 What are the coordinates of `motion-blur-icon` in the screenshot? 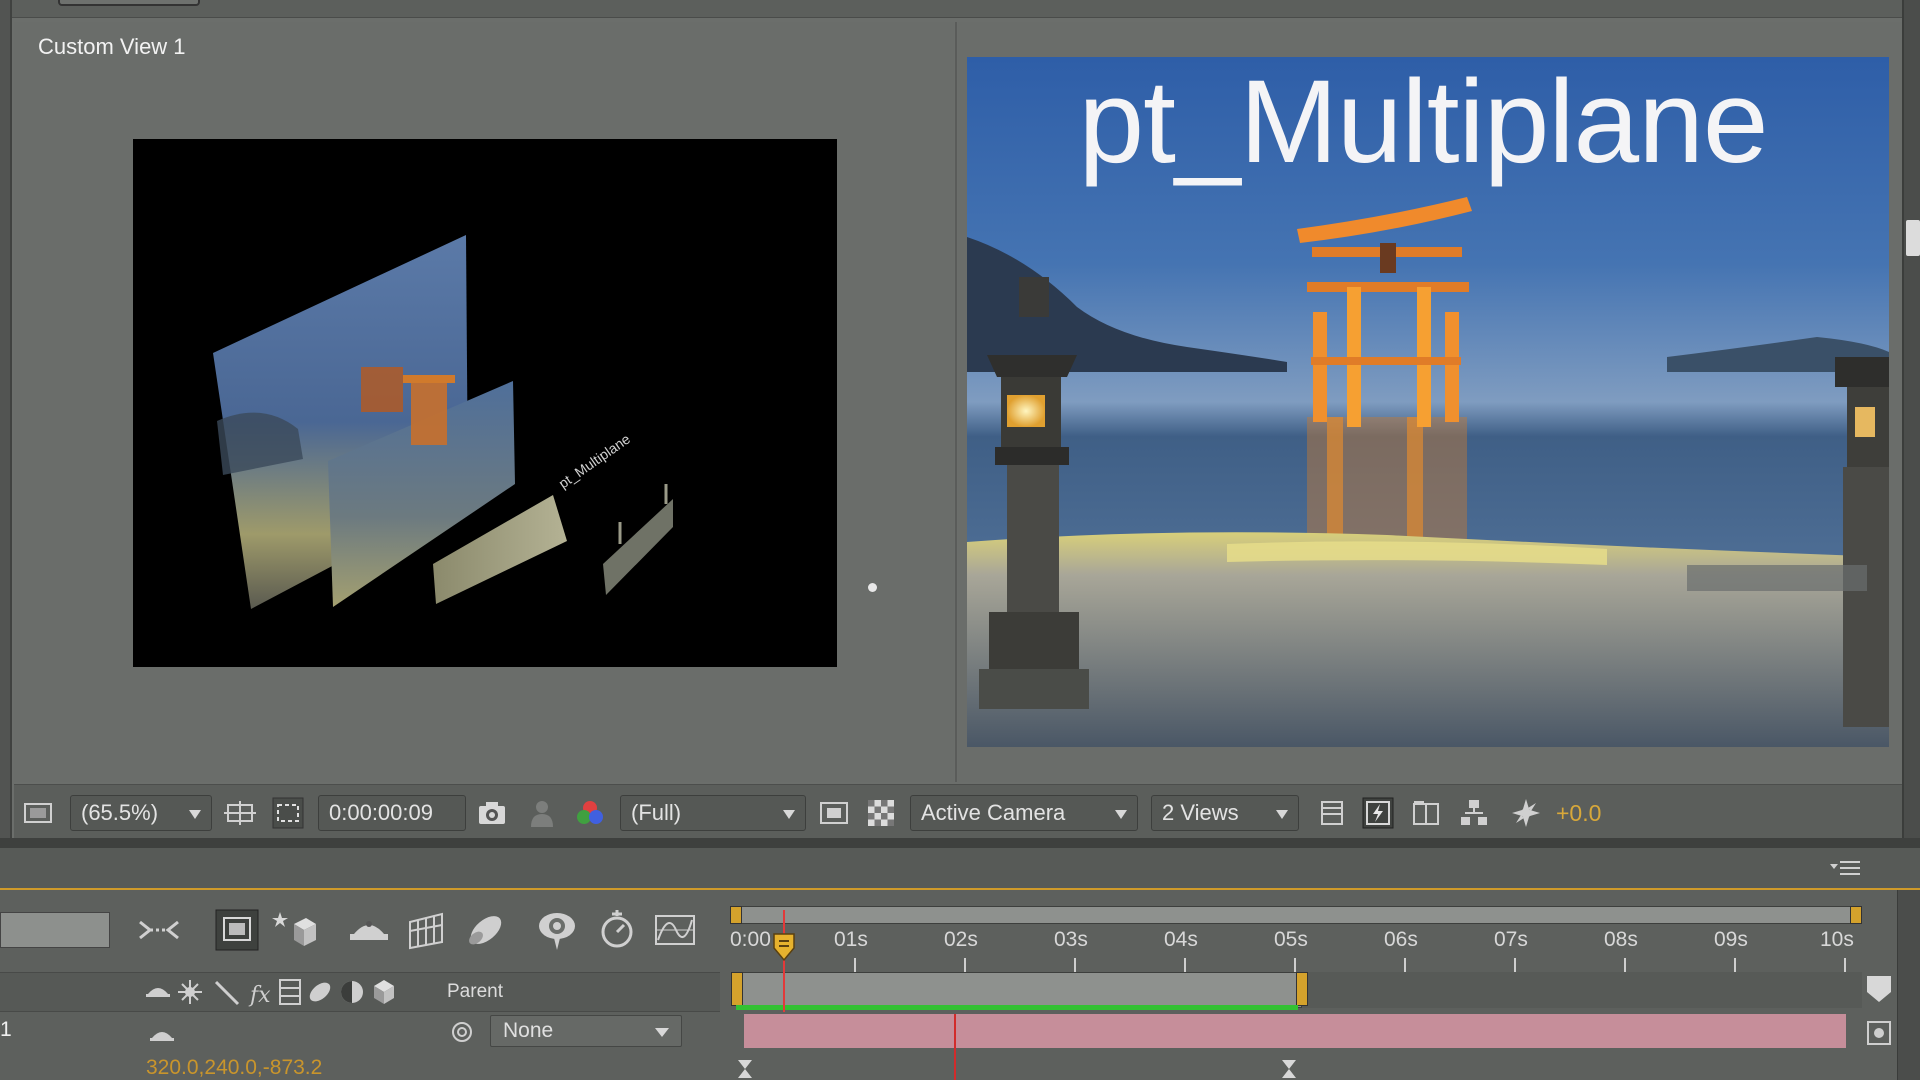 It's located at (485, 930).